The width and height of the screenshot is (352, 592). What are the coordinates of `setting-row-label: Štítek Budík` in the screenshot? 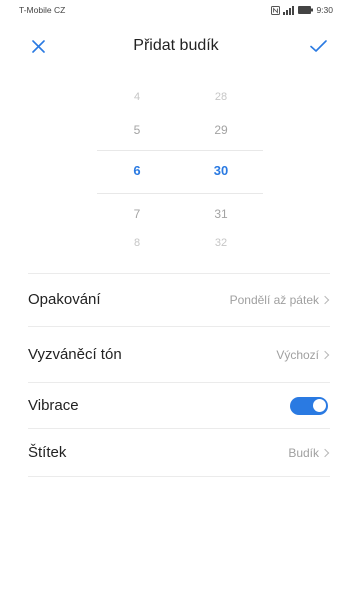 It's located at (179, 453).